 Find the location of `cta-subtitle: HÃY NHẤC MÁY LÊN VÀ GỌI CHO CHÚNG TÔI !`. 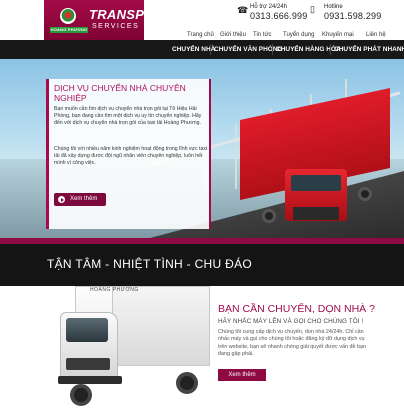

cta-subtitle: HÃY NHẤC MÁY LÊN VÀ GỌI CHO CHÚNG TÔI ! is located at coordinates (291, 321).